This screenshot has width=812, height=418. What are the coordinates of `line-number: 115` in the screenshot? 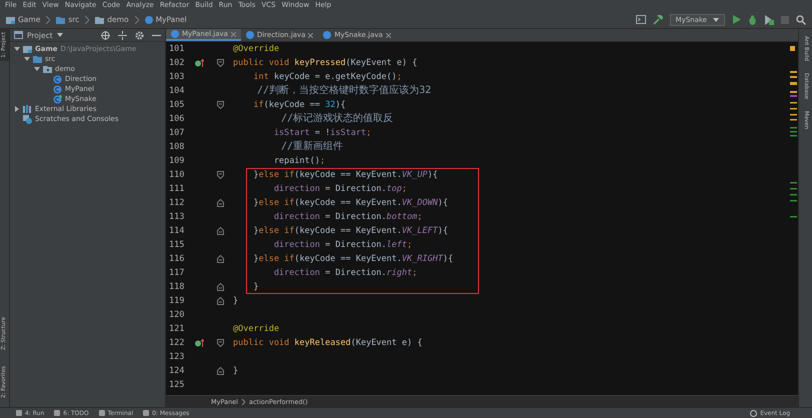 It's located at (177, 245).